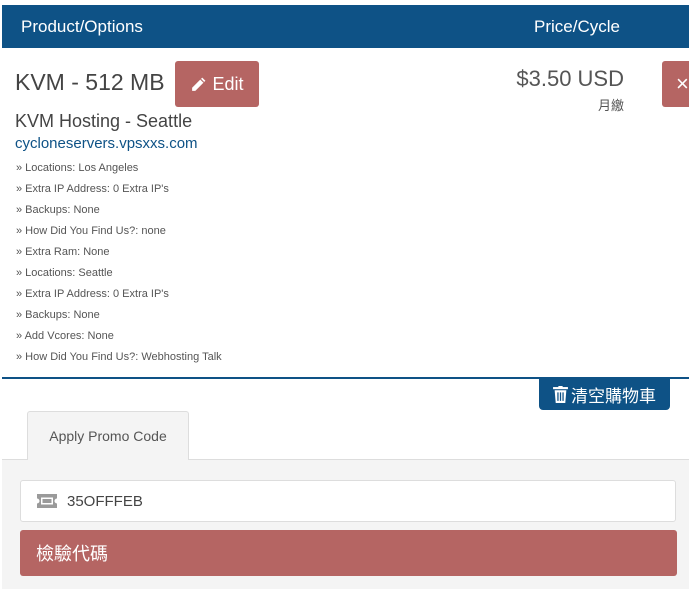  Describe the element at coordinates (119, 357) in the screenshot. I see `option-item: » How Did You Find Us?: Webhosting Talk` at that location.